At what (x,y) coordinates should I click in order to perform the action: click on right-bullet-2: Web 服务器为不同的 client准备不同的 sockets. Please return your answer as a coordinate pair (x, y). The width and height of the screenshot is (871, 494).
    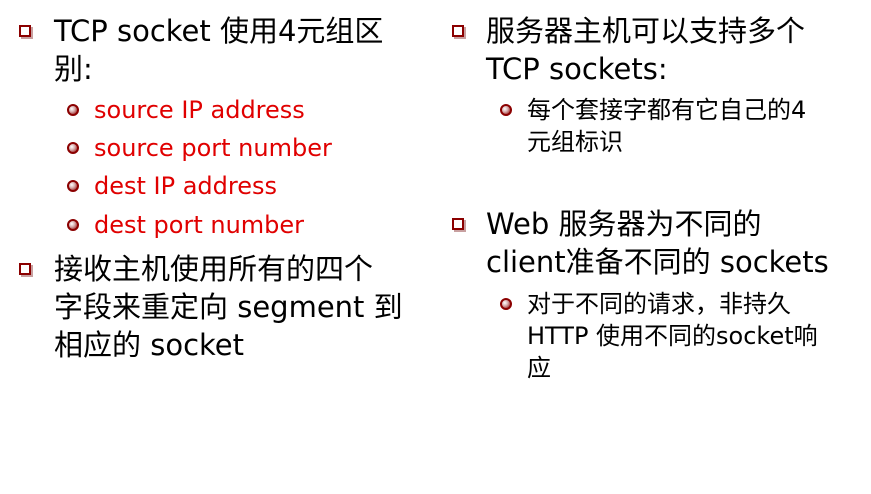
    Looking at the image, I should click on (657, 243).